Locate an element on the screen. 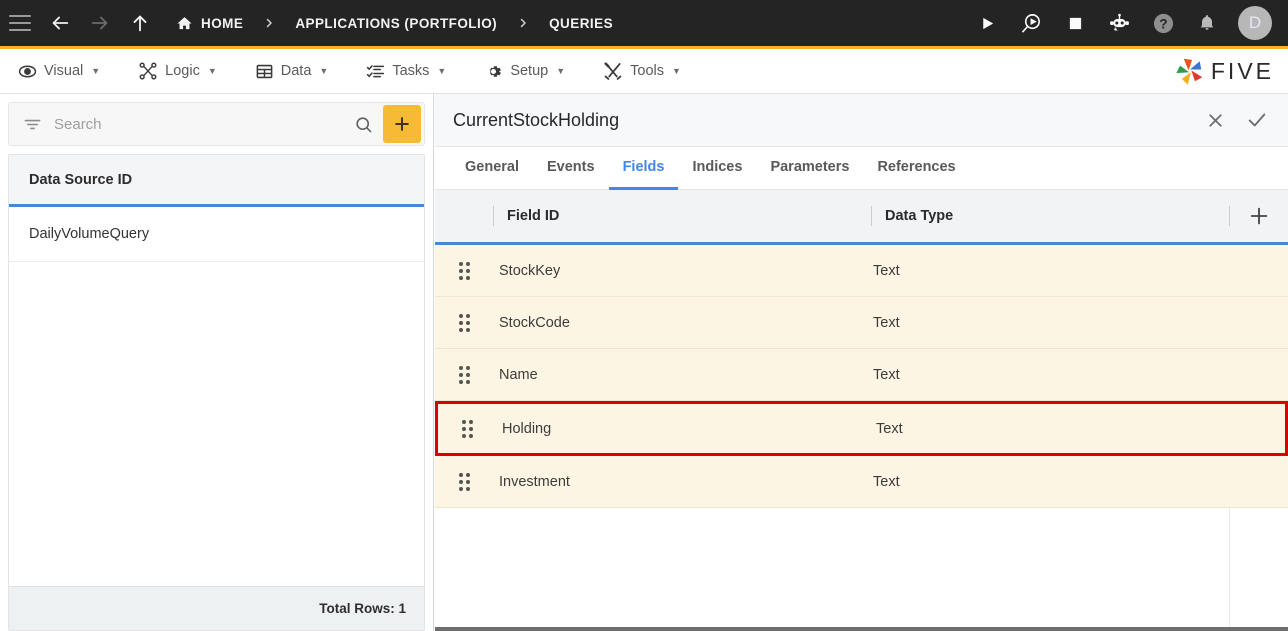 The height and width of the screenshot is (631, 1288). tab-parameters: Parameters is located at coordinates (809, 168).